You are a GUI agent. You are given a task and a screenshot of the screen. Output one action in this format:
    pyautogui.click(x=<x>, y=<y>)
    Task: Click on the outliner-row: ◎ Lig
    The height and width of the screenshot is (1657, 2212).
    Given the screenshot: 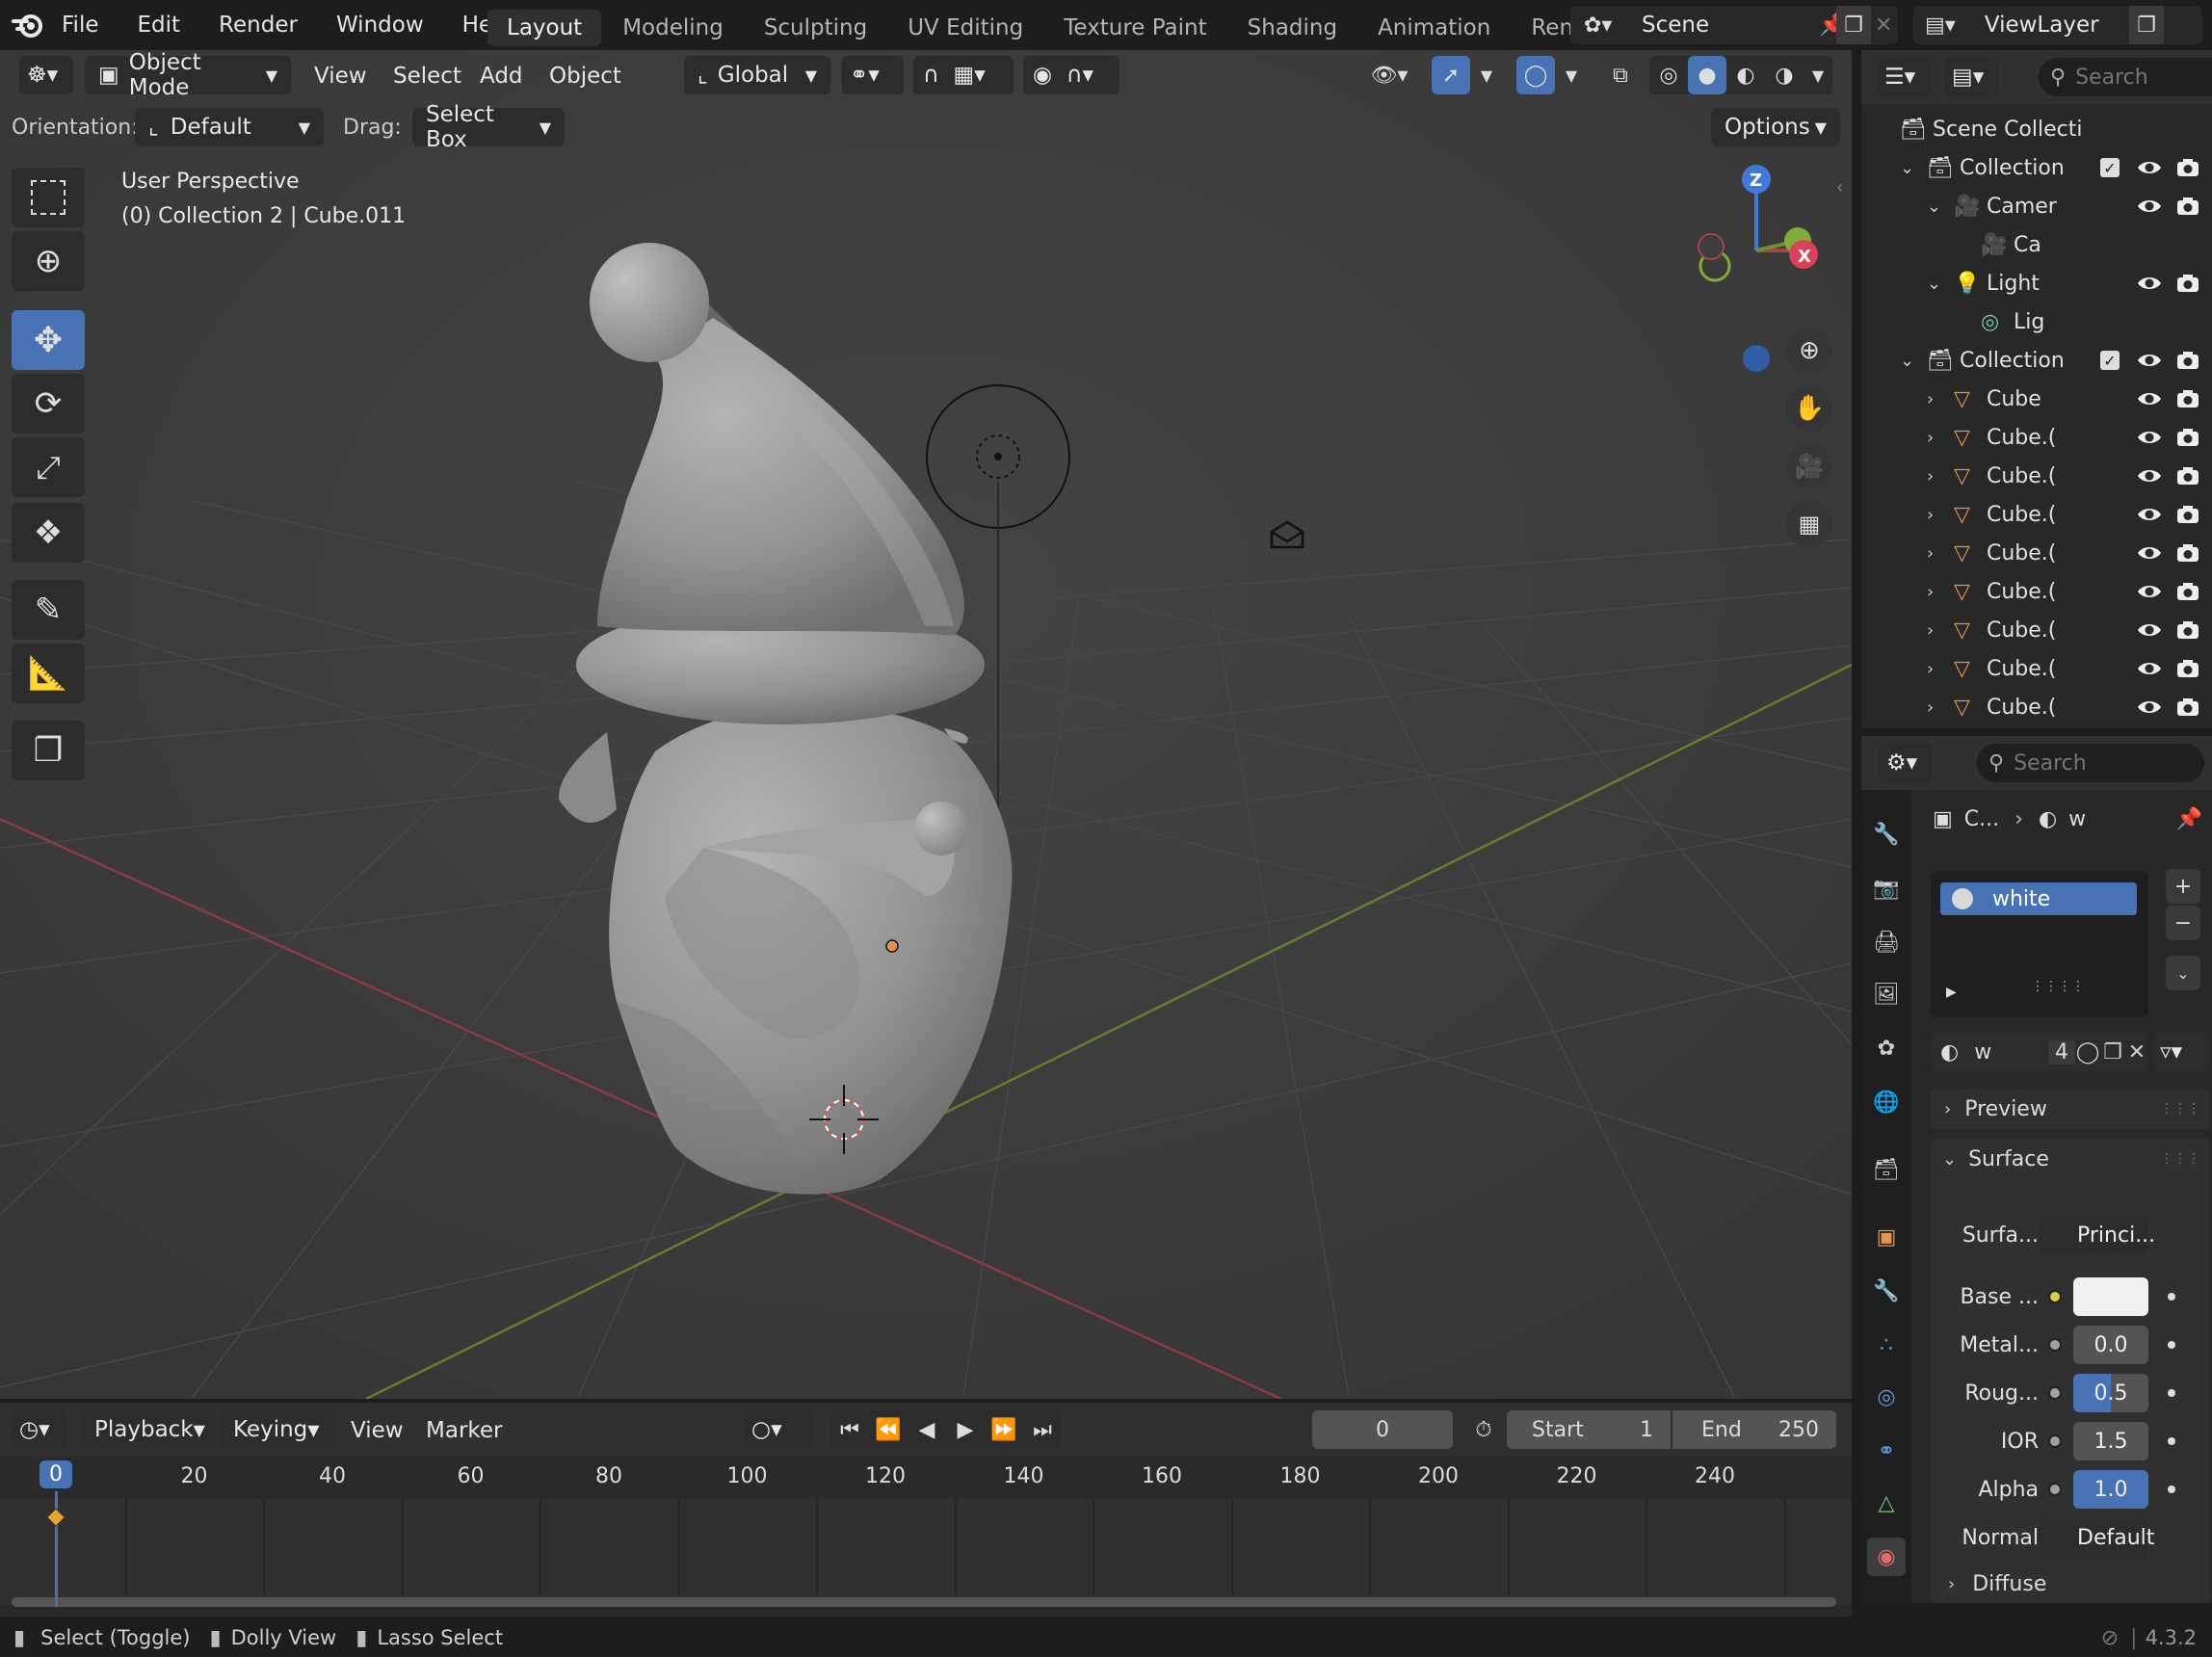 What is the action you would take?
    pyautogui.click(x=2036, y=321)
    